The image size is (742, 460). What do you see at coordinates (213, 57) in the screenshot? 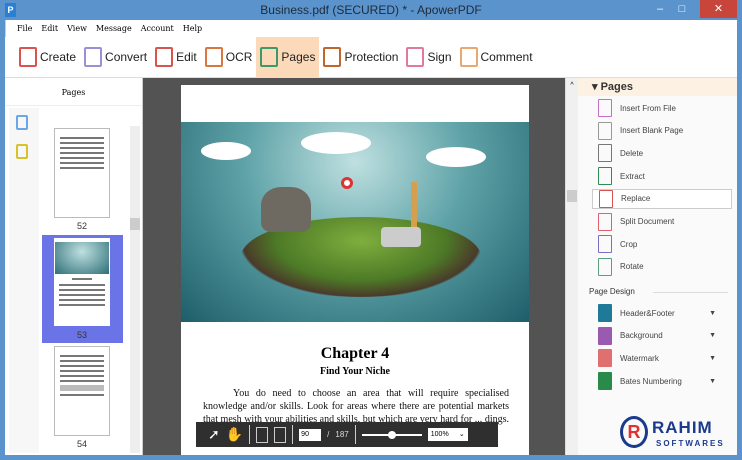
I see `ocr-icon` at bounding box center [213, 57].